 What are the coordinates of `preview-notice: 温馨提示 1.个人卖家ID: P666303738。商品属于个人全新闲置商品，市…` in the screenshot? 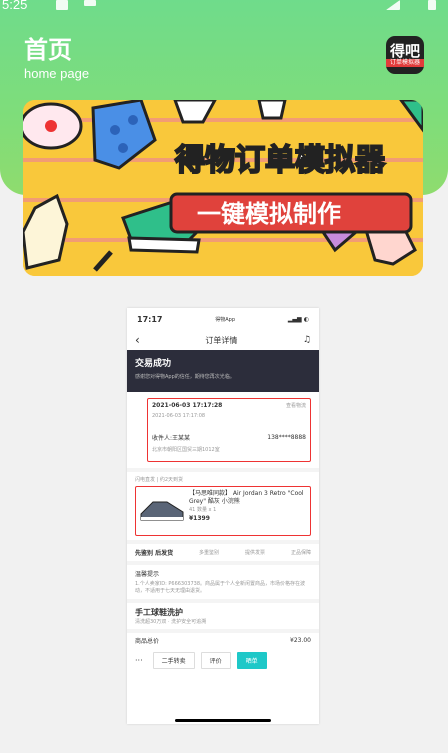 It's located at (223, 584).